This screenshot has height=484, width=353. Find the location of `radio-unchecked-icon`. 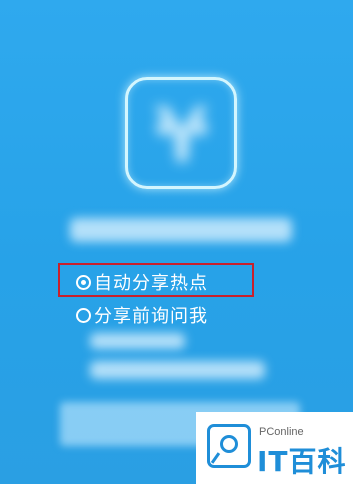

radio-unchecked-icon is located at coordinates (83, 315).